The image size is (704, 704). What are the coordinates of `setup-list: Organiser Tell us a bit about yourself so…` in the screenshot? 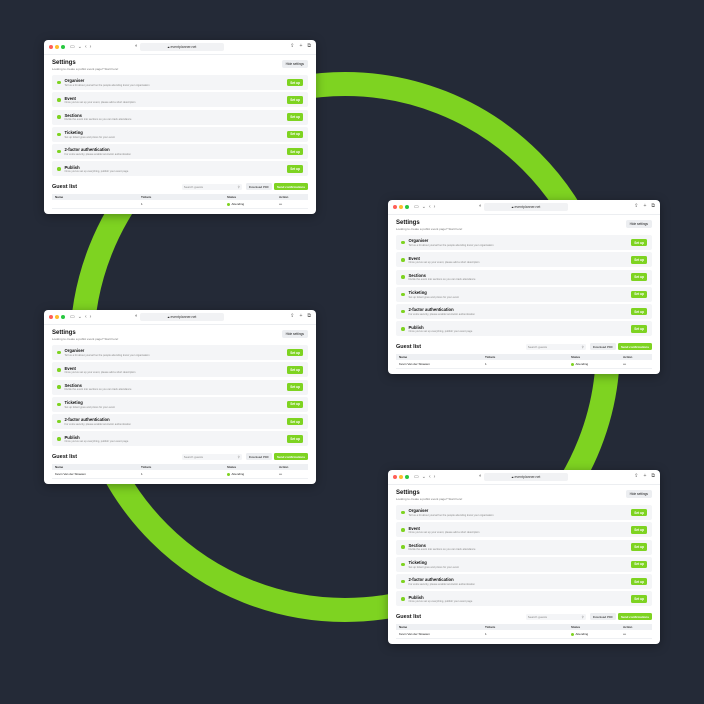 It's located at (524, 556).